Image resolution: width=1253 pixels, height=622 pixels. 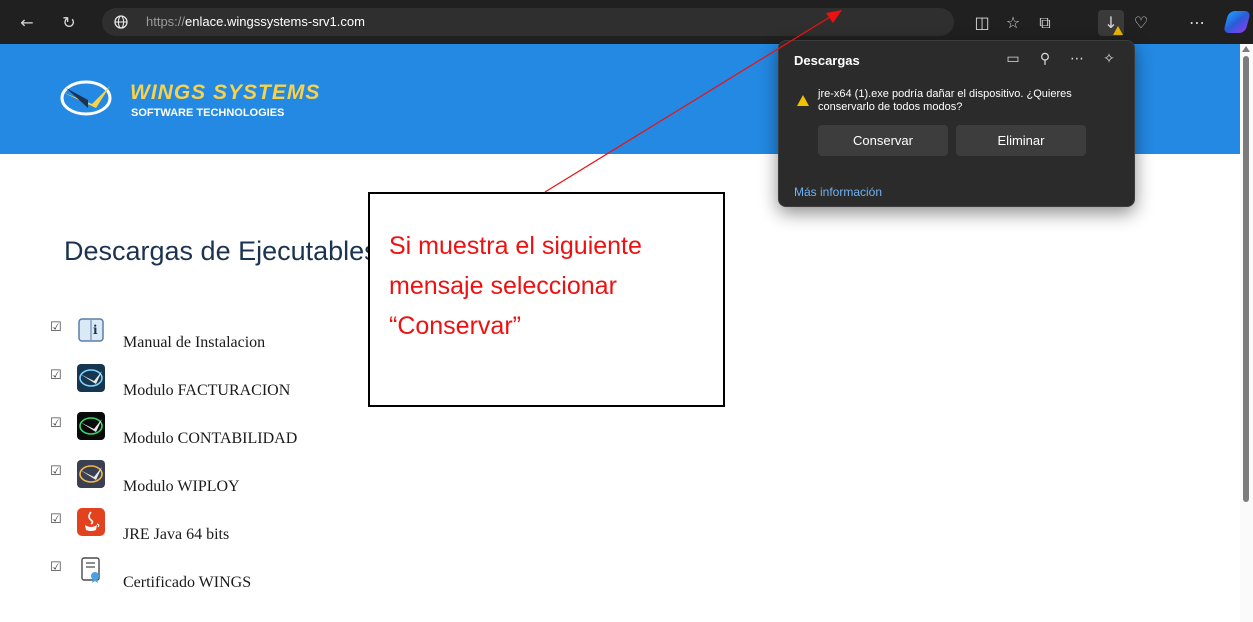 What do you see at coordinates (838, 192) in the screenshot?
I see `more-info-link: Más información` at bounding box center [838, 192].